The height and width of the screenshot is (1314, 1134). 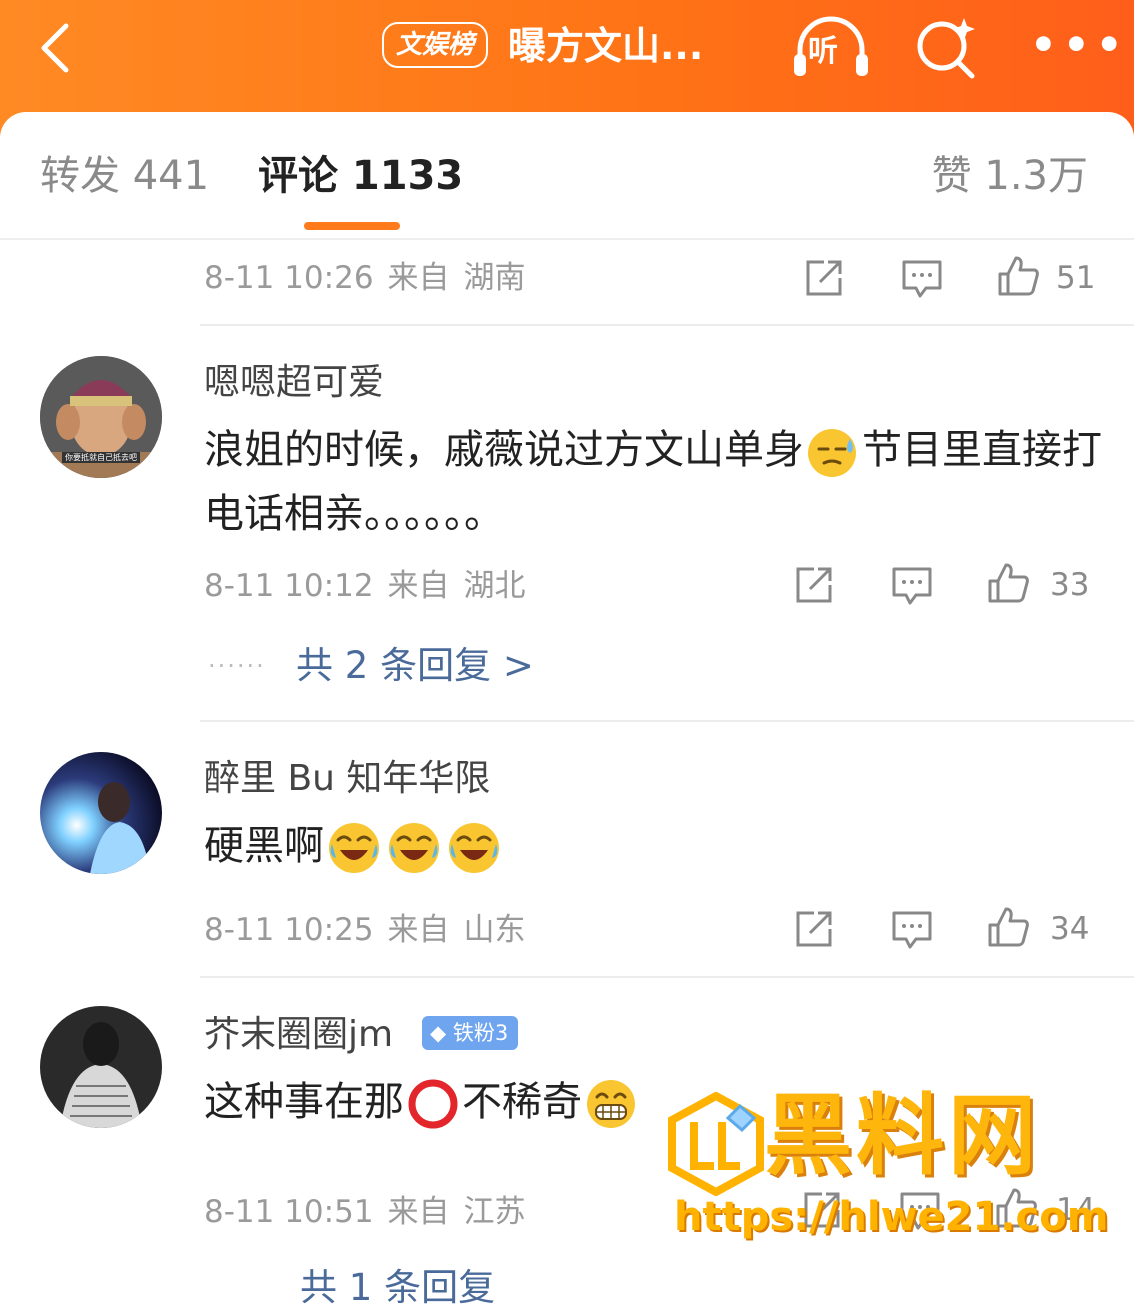 What do you see at coordinates (1070, 585) in the screenshot?
I see `like-count: 33` at bounding box center [1070, 585].